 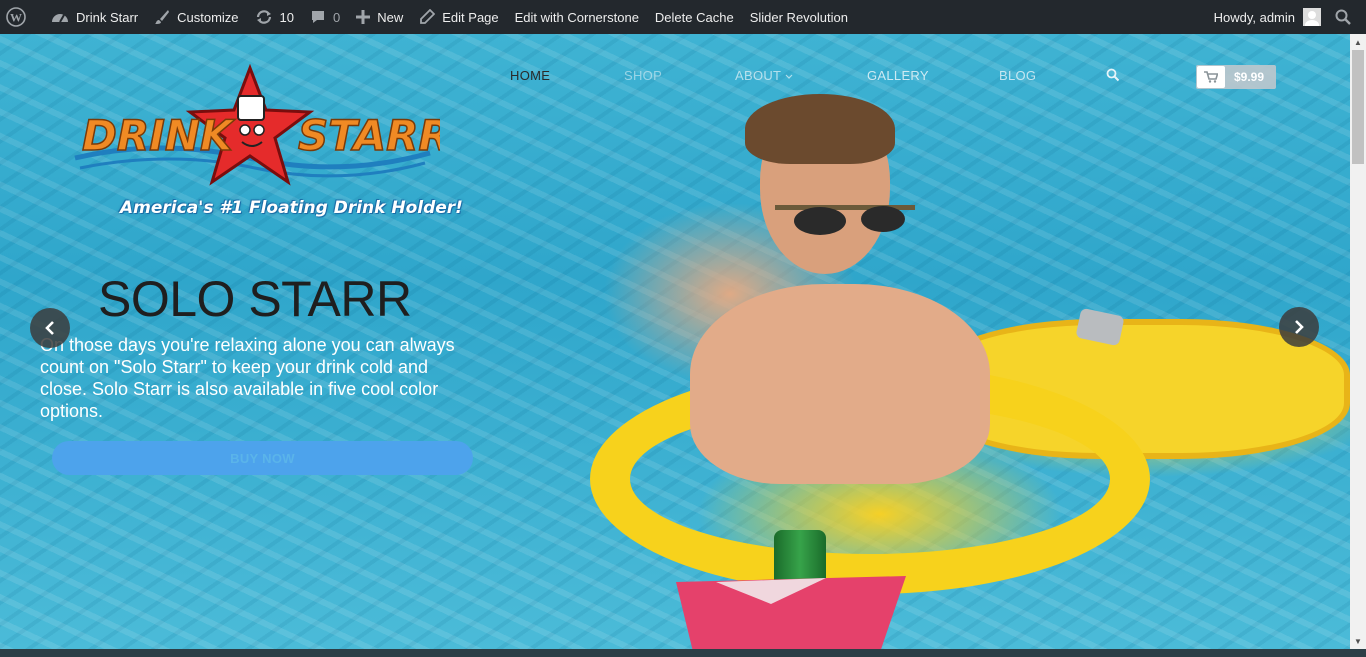 I want to click on delete-cache-label: Delete Cache, so click(x=694, y=17).